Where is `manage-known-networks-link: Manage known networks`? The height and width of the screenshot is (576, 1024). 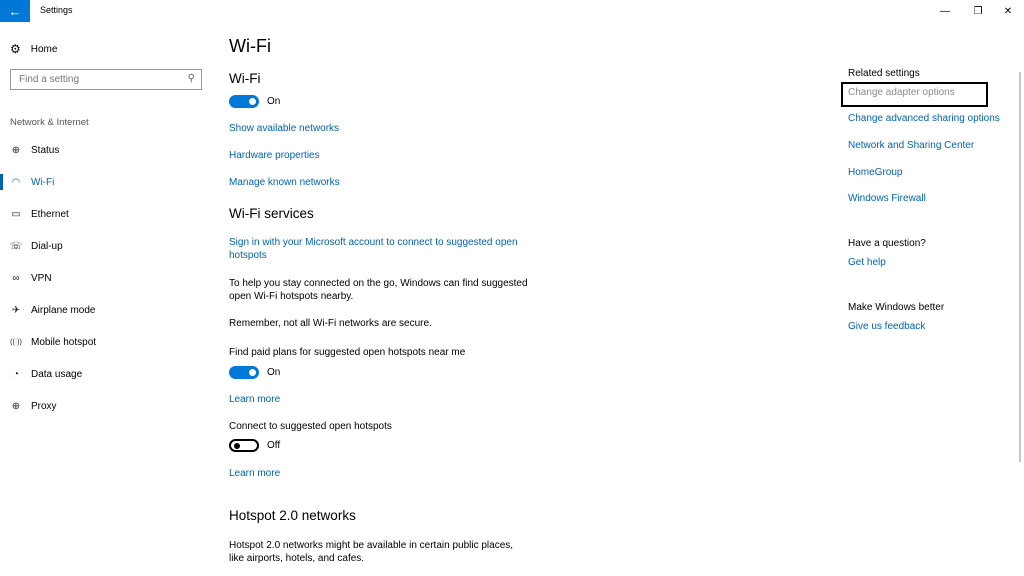
manage-known-networks-link: Manage known networks is located at coordinates (284, 182).